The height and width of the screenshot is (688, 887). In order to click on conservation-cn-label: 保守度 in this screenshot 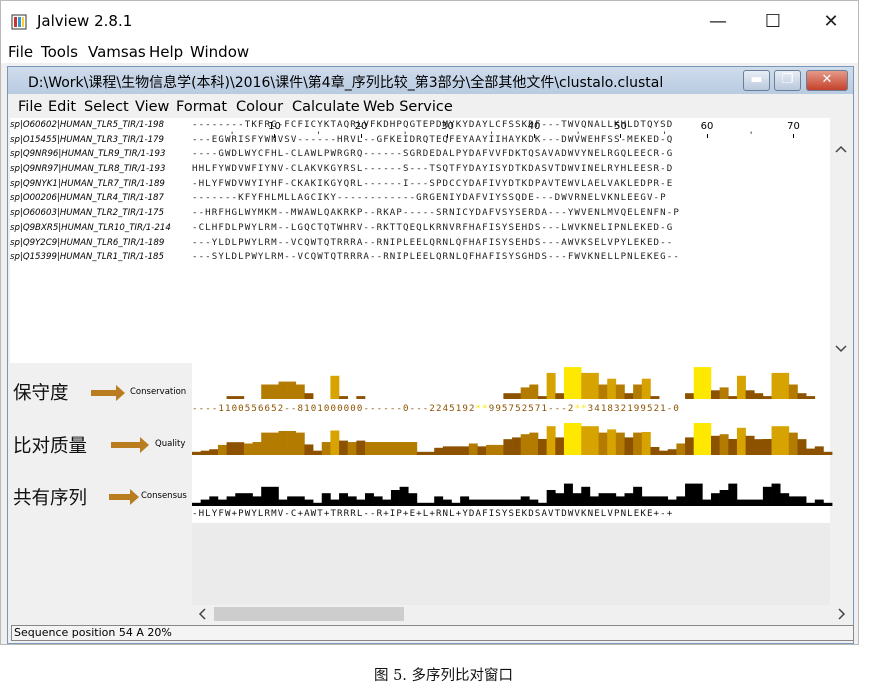, I will do `click(41, 393)`.